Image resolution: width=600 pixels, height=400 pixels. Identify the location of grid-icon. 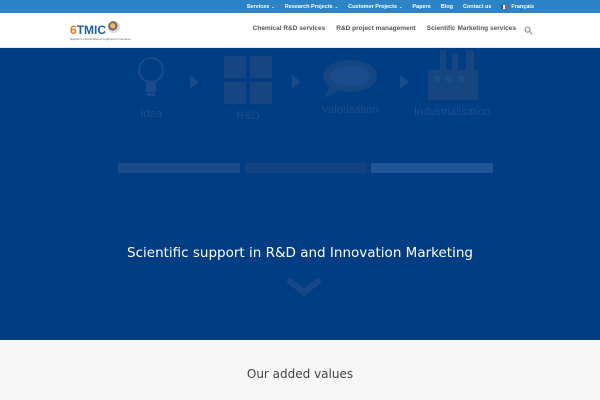
(248, 80).